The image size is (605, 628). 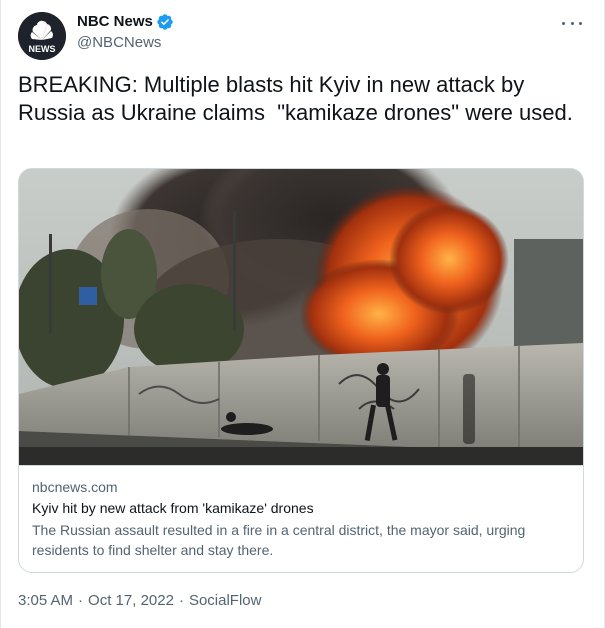 I want to click on avatar: NEWS, so click(x=42, y=36).